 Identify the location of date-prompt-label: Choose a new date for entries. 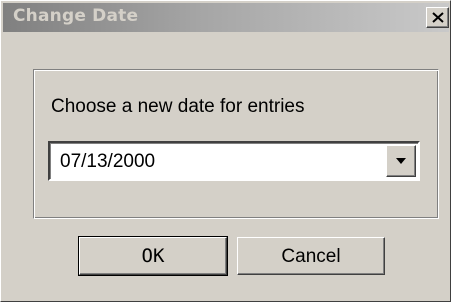
(178, 106).